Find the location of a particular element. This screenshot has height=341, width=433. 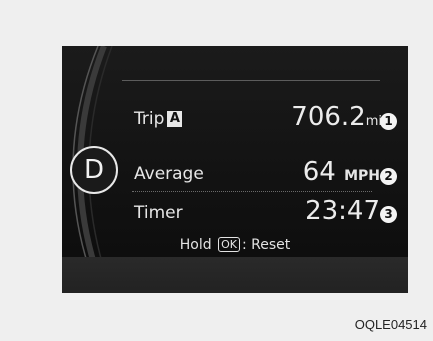

timer-label: Timer is located at coordinates (158, 213).